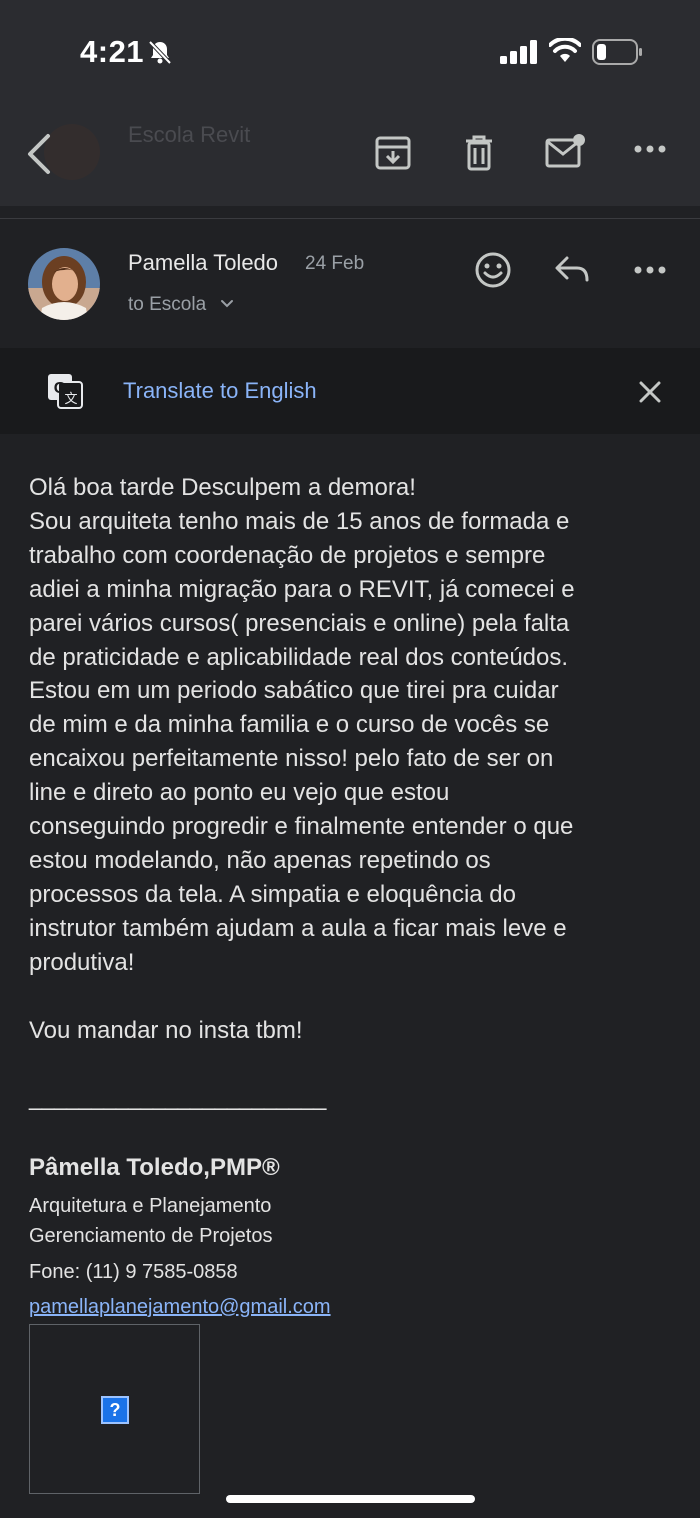  What do you see at coordinates (189, 134) in the screenshot?
I see `collapsed-sender-name: Escola Revit` at bounding box center [189, 134].